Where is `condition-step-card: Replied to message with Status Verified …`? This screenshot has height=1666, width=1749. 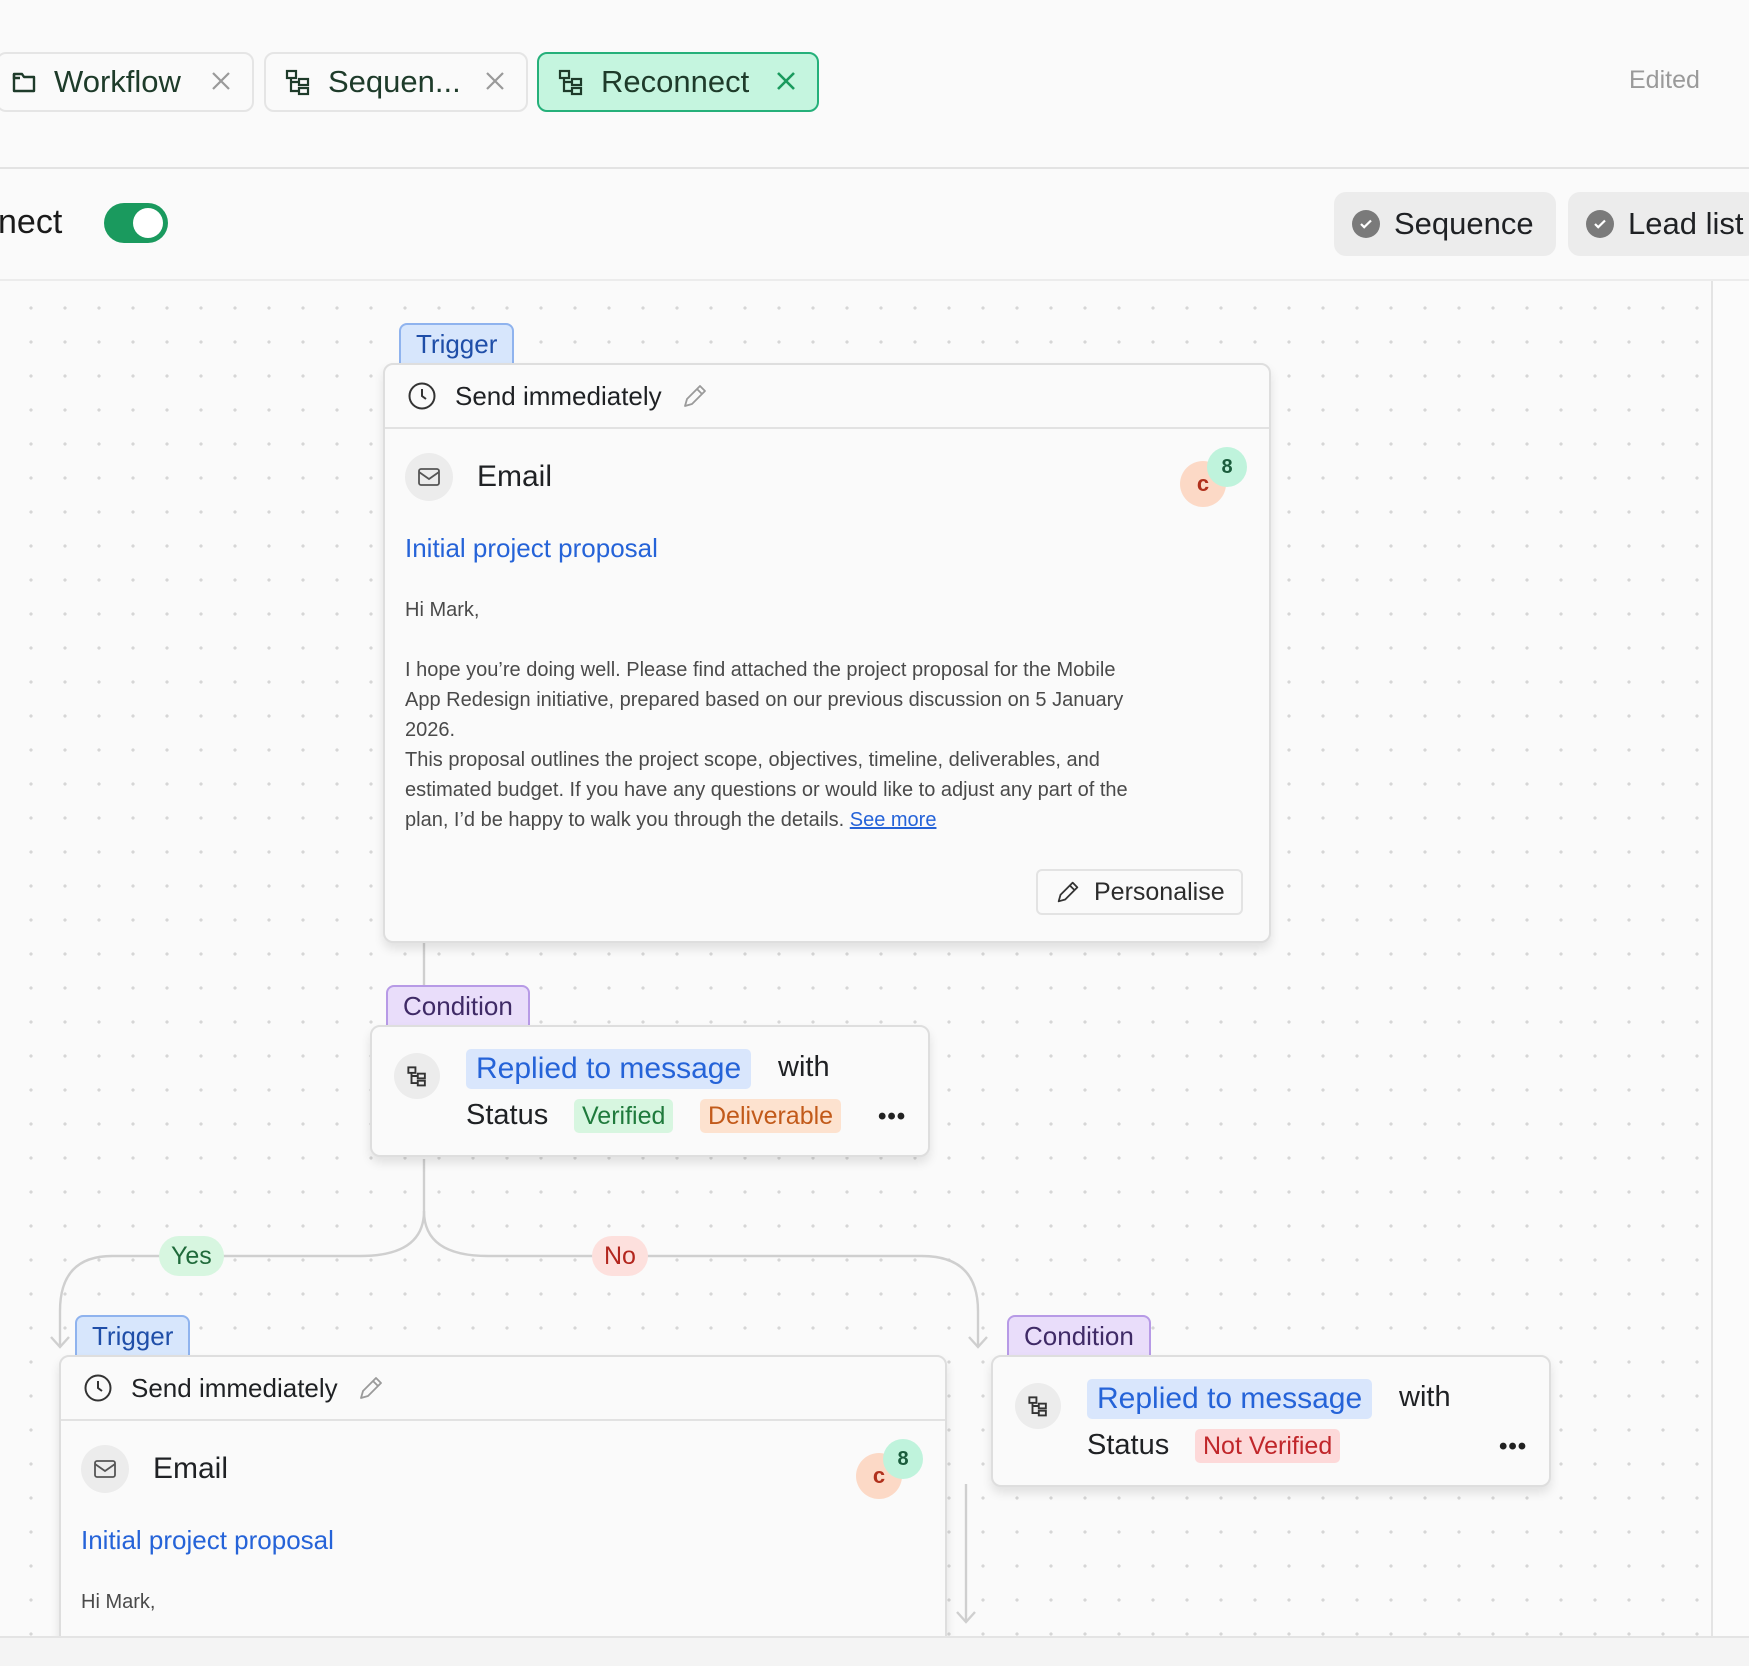 condition-step-card: Replied to message with Status Verified … is located at coordinates (650, 1091).